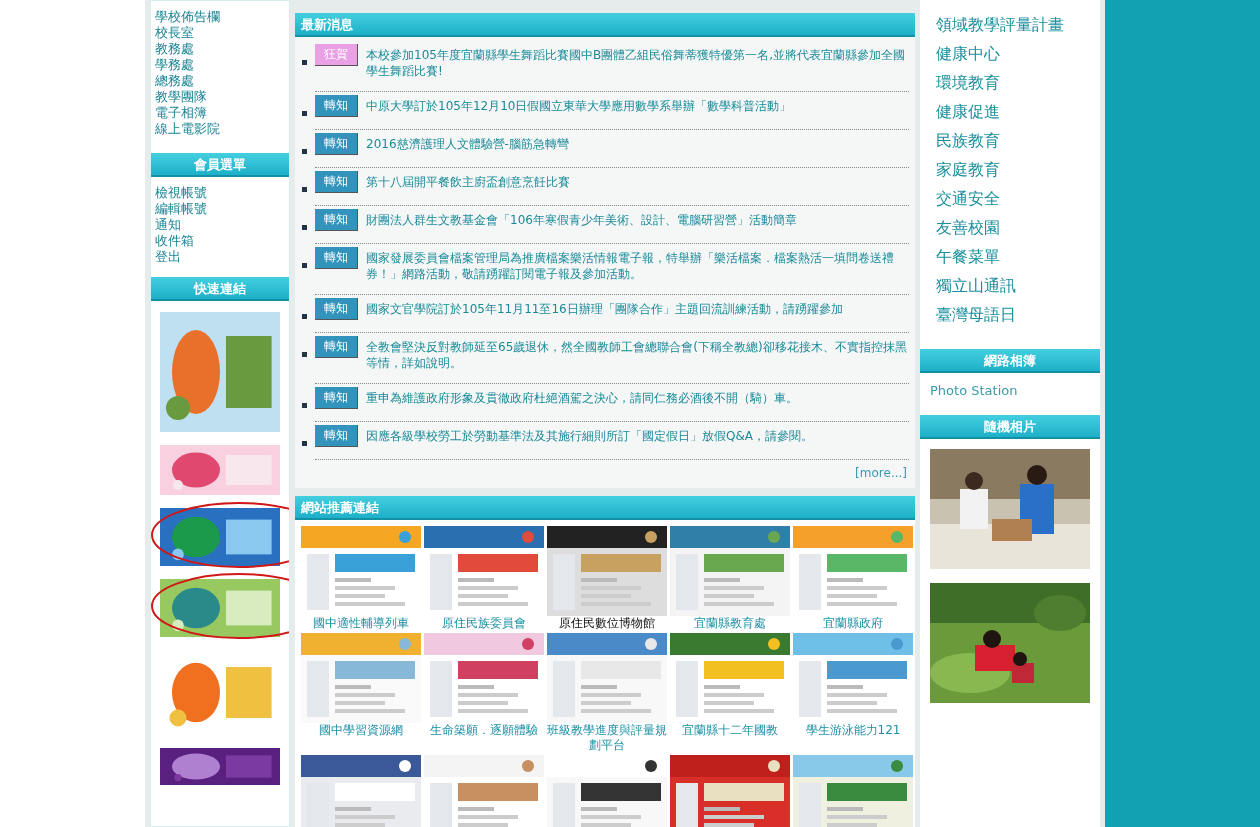  What do you see at coordinates (361, 623) in the screenshot?
I see `site-link: 國中適性輔導列車` at bounding box center [361, 623].